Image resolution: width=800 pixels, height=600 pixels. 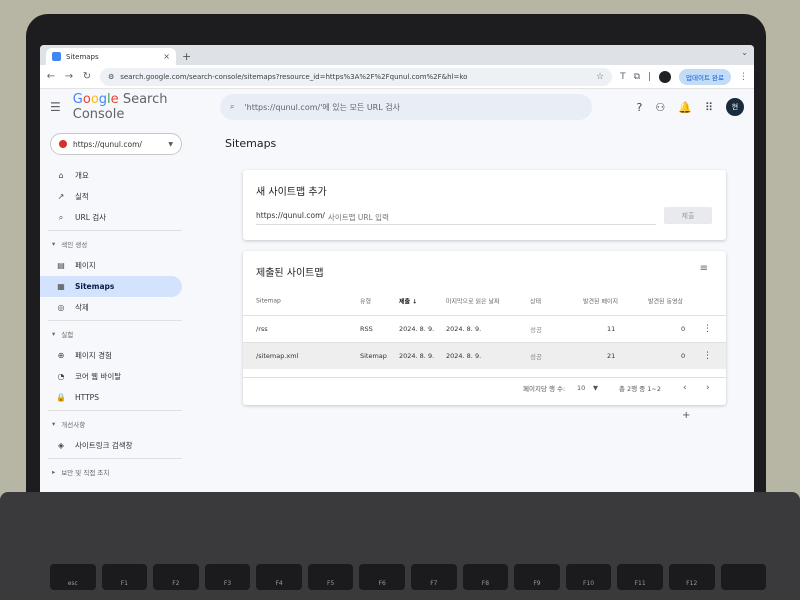 I want to click on help-icon: ?, so click(x=640, y=107).